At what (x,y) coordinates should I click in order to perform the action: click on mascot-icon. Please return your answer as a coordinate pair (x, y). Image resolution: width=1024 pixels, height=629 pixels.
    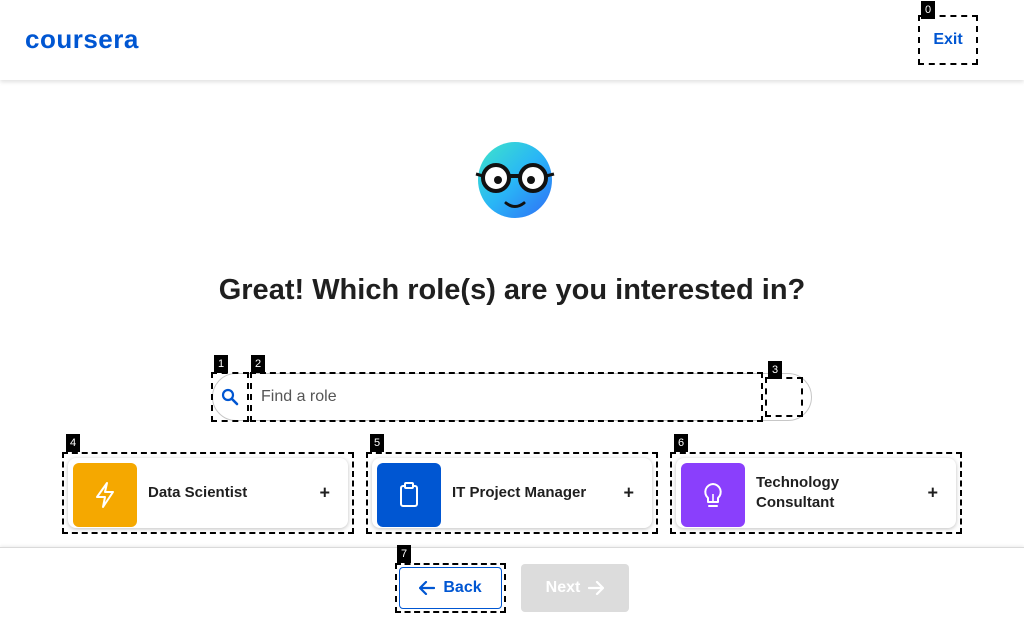
    Looking at the image, I should click on (515, 180).